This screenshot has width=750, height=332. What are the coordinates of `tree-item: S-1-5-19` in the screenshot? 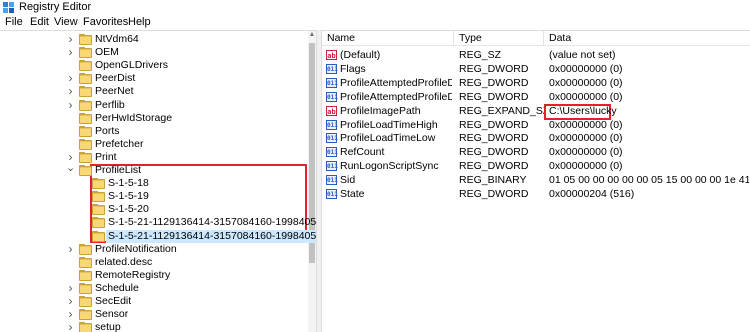 It's located at (158, 196).